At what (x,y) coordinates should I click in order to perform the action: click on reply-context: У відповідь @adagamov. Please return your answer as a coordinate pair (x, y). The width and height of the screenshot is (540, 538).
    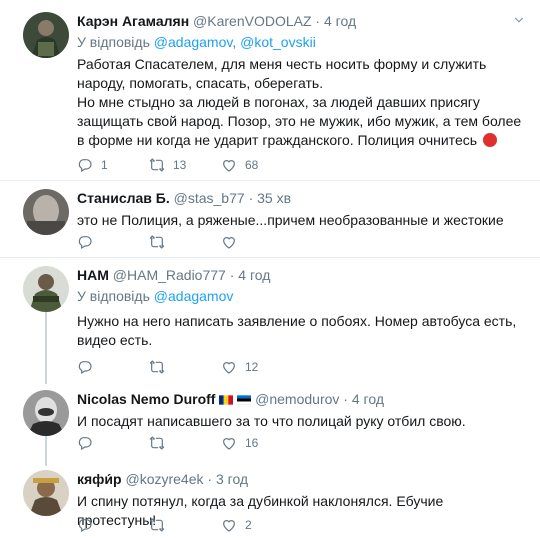
    Looking at the image, I should click on (300, 296).